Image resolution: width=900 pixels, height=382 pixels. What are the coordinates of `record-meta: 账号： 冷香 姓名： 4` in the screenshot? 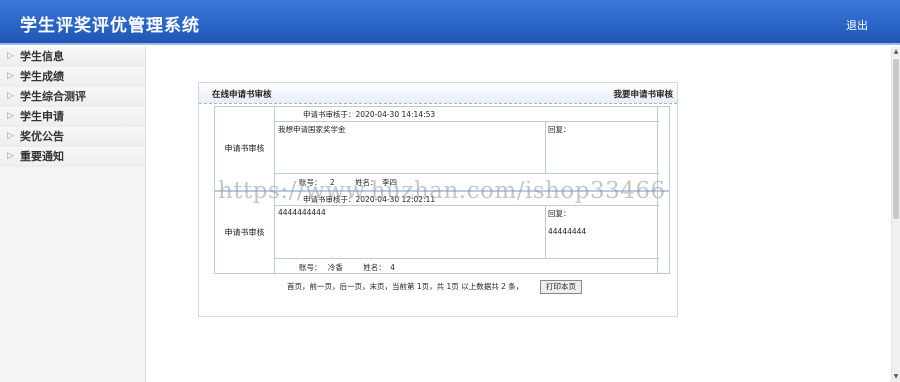 It's located at (347, 267).